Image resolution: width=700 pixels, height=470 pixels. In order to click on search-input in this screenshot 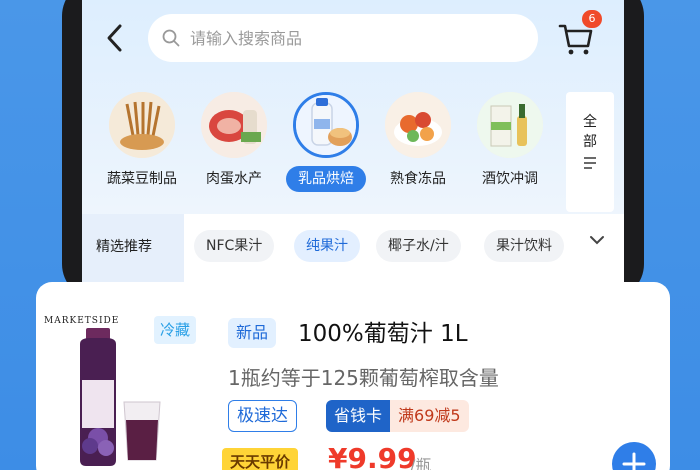, I will do `click(350, 38)`.